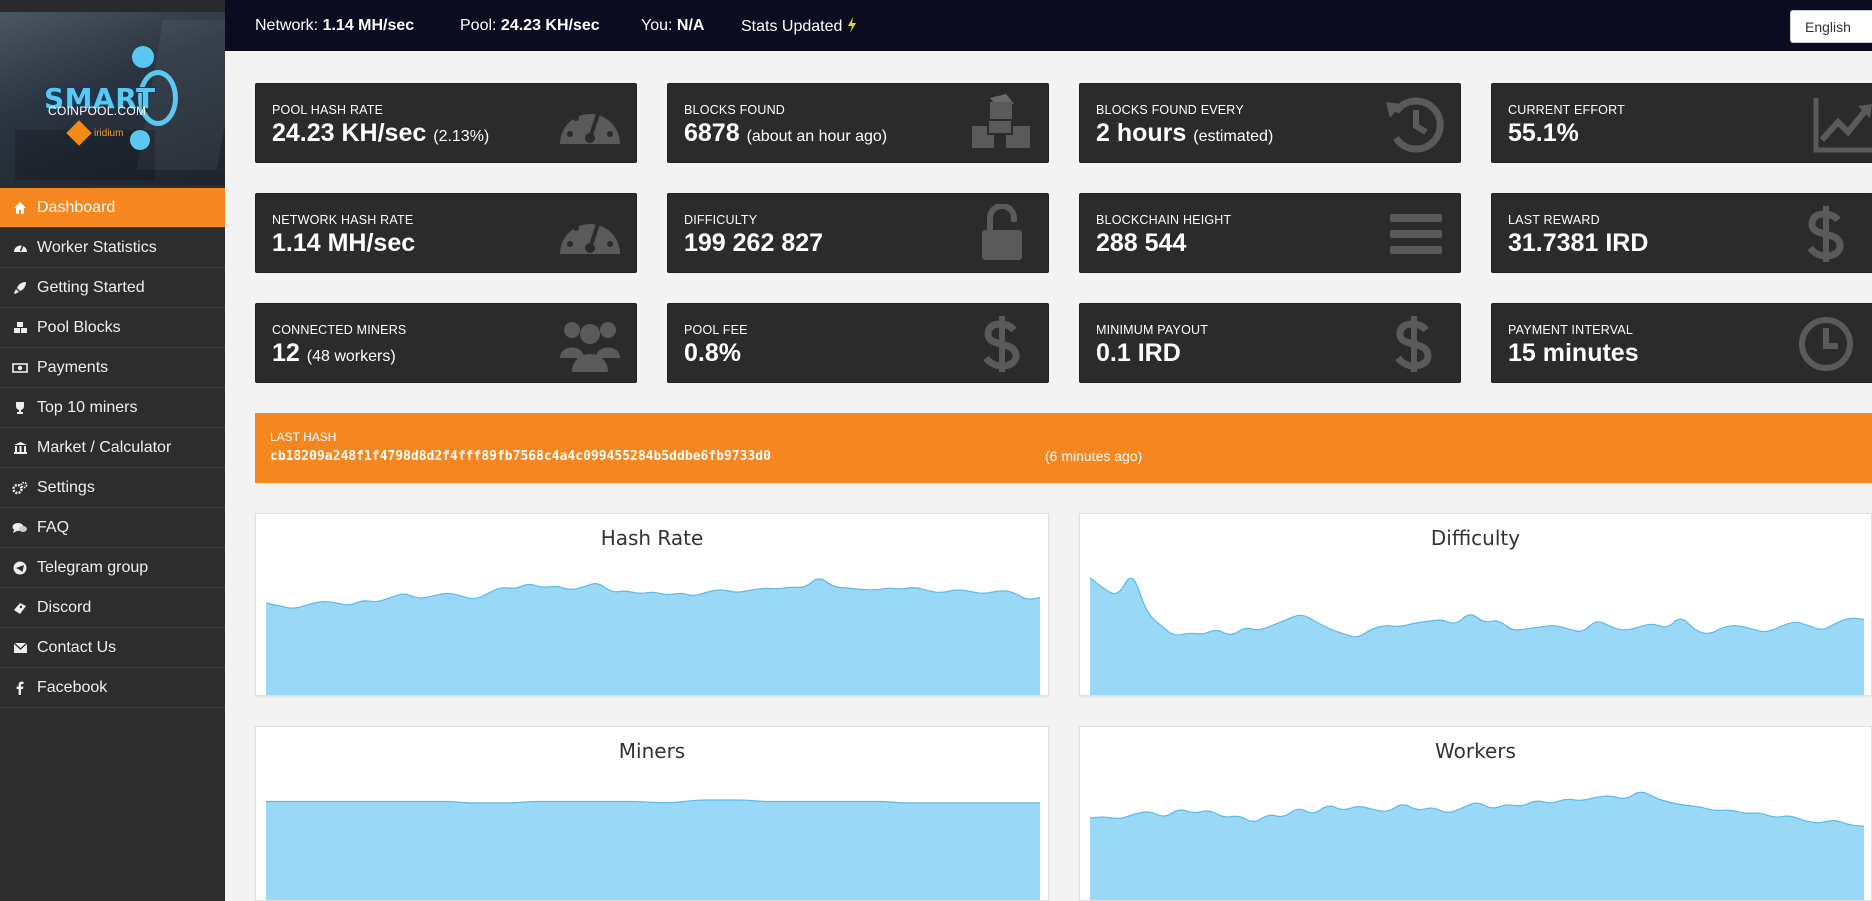  I want to click on difficulty-chart: Difficulty, so click(1475, 604).